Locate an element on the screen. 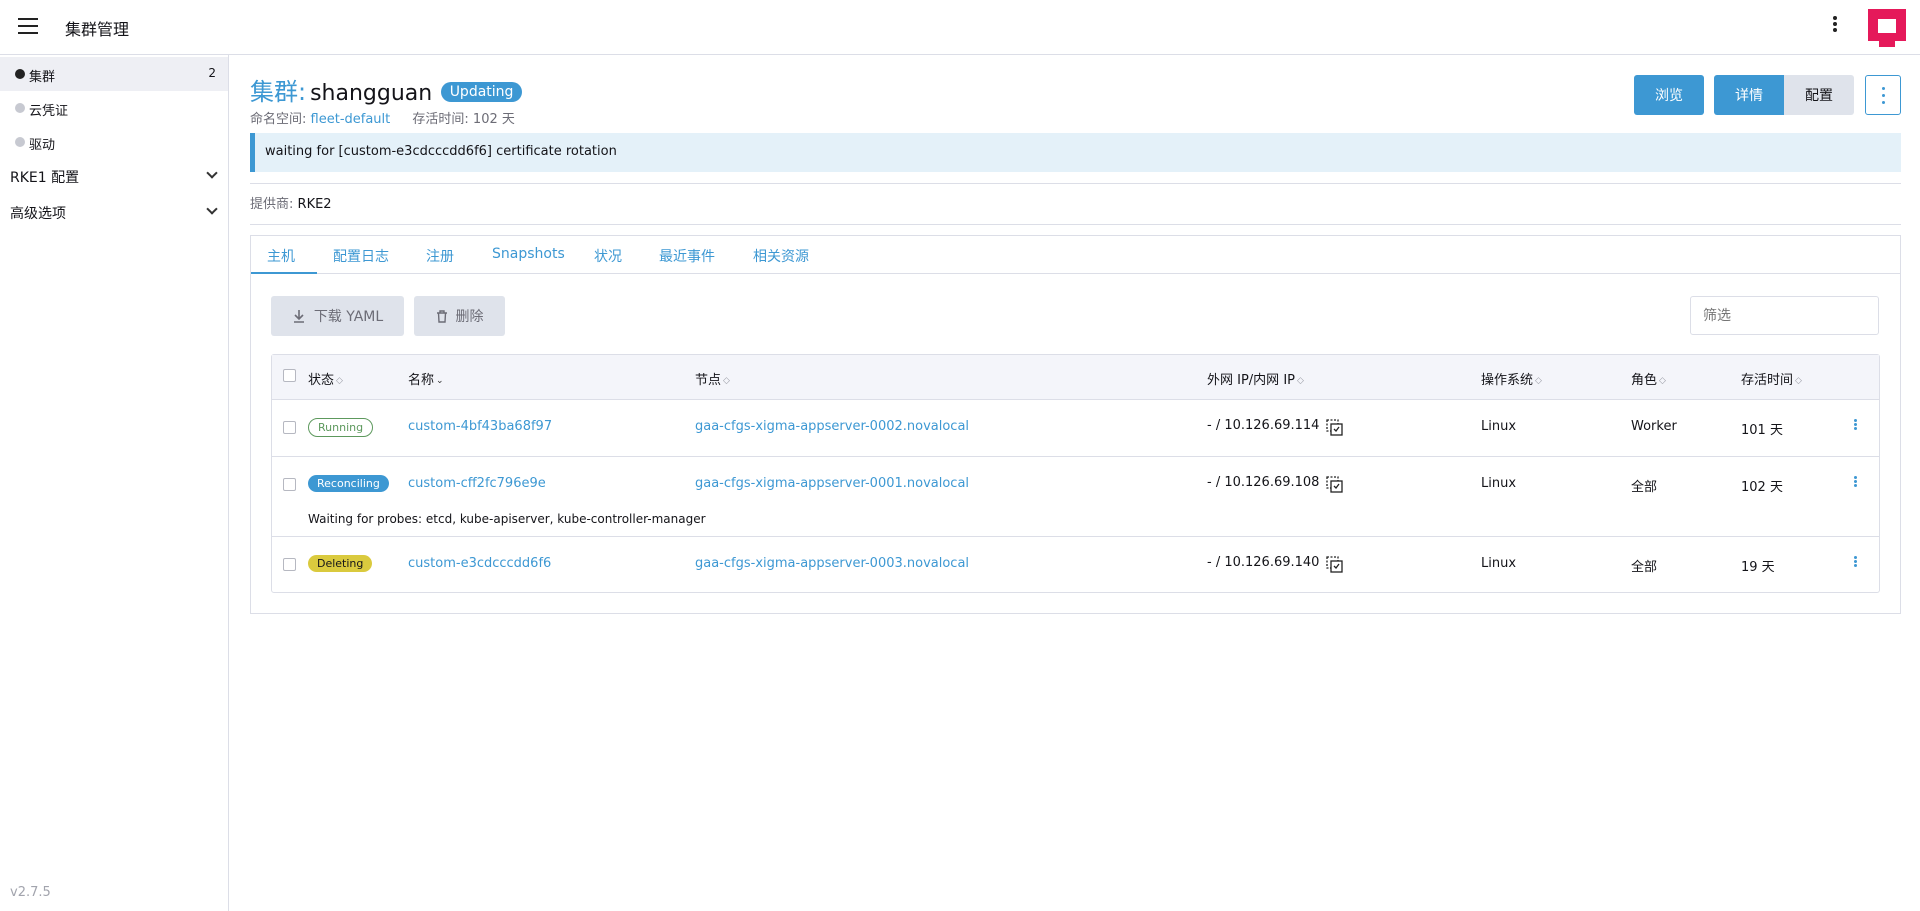 This screenshot has height=911, width=1920. cluster-name: shangguan is located at coordinates (371, 93).